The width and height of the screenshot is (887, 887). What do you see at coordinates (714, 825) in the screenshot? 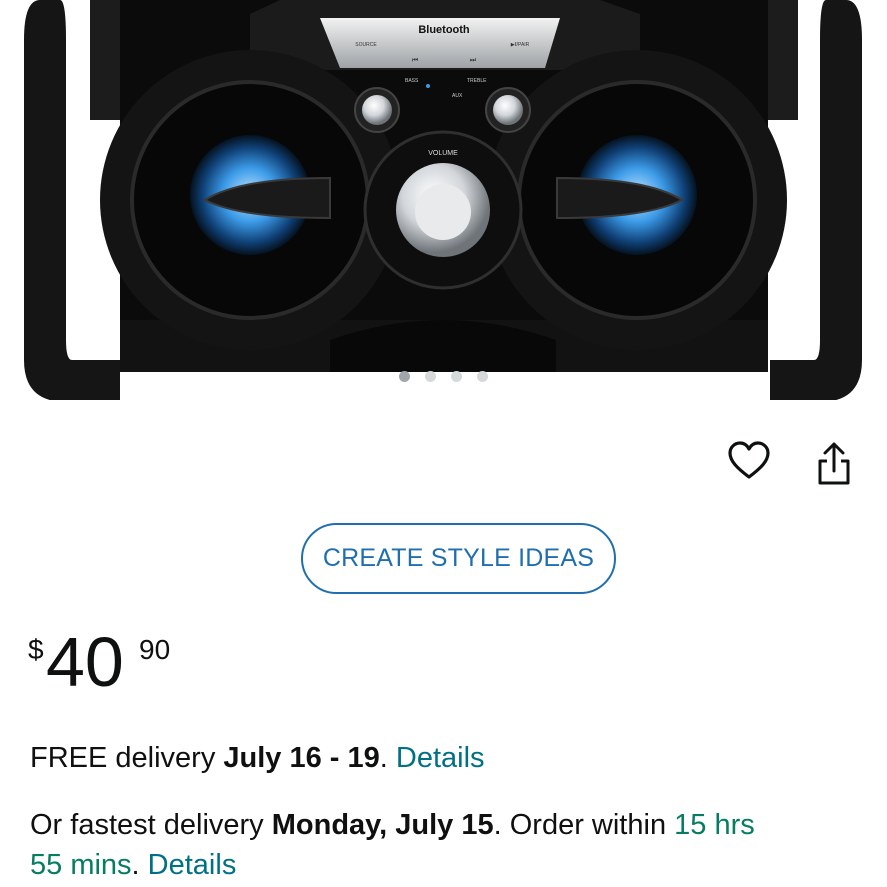
I see `countdown-hours: 15 hrs` at bounding box center [714, 825].